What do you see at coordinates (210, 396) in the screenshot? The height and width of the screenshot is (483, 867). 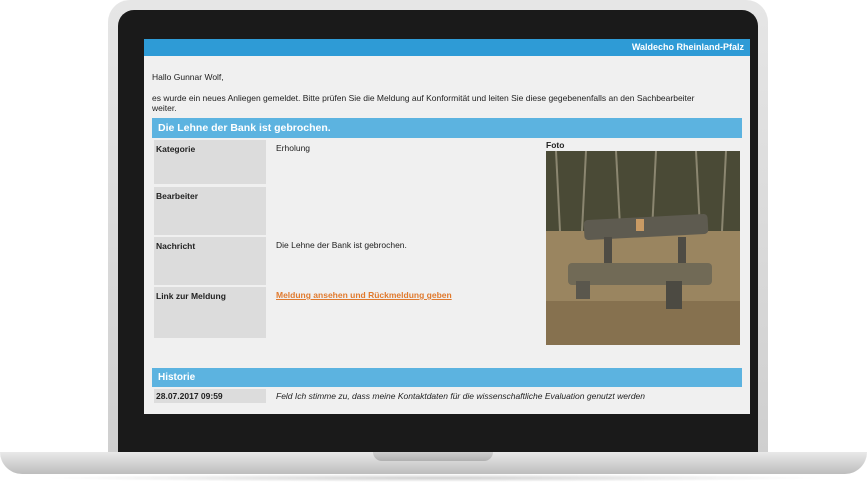 I see `history-date: 28.07.2017 09:59` at bounding box center [210, 396].